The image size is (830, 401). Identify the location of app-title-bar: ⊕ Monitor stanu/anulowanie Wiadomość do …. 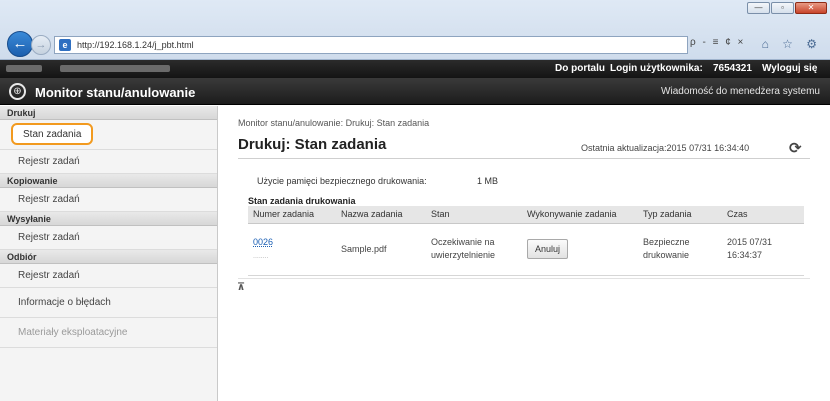
(415, 91).